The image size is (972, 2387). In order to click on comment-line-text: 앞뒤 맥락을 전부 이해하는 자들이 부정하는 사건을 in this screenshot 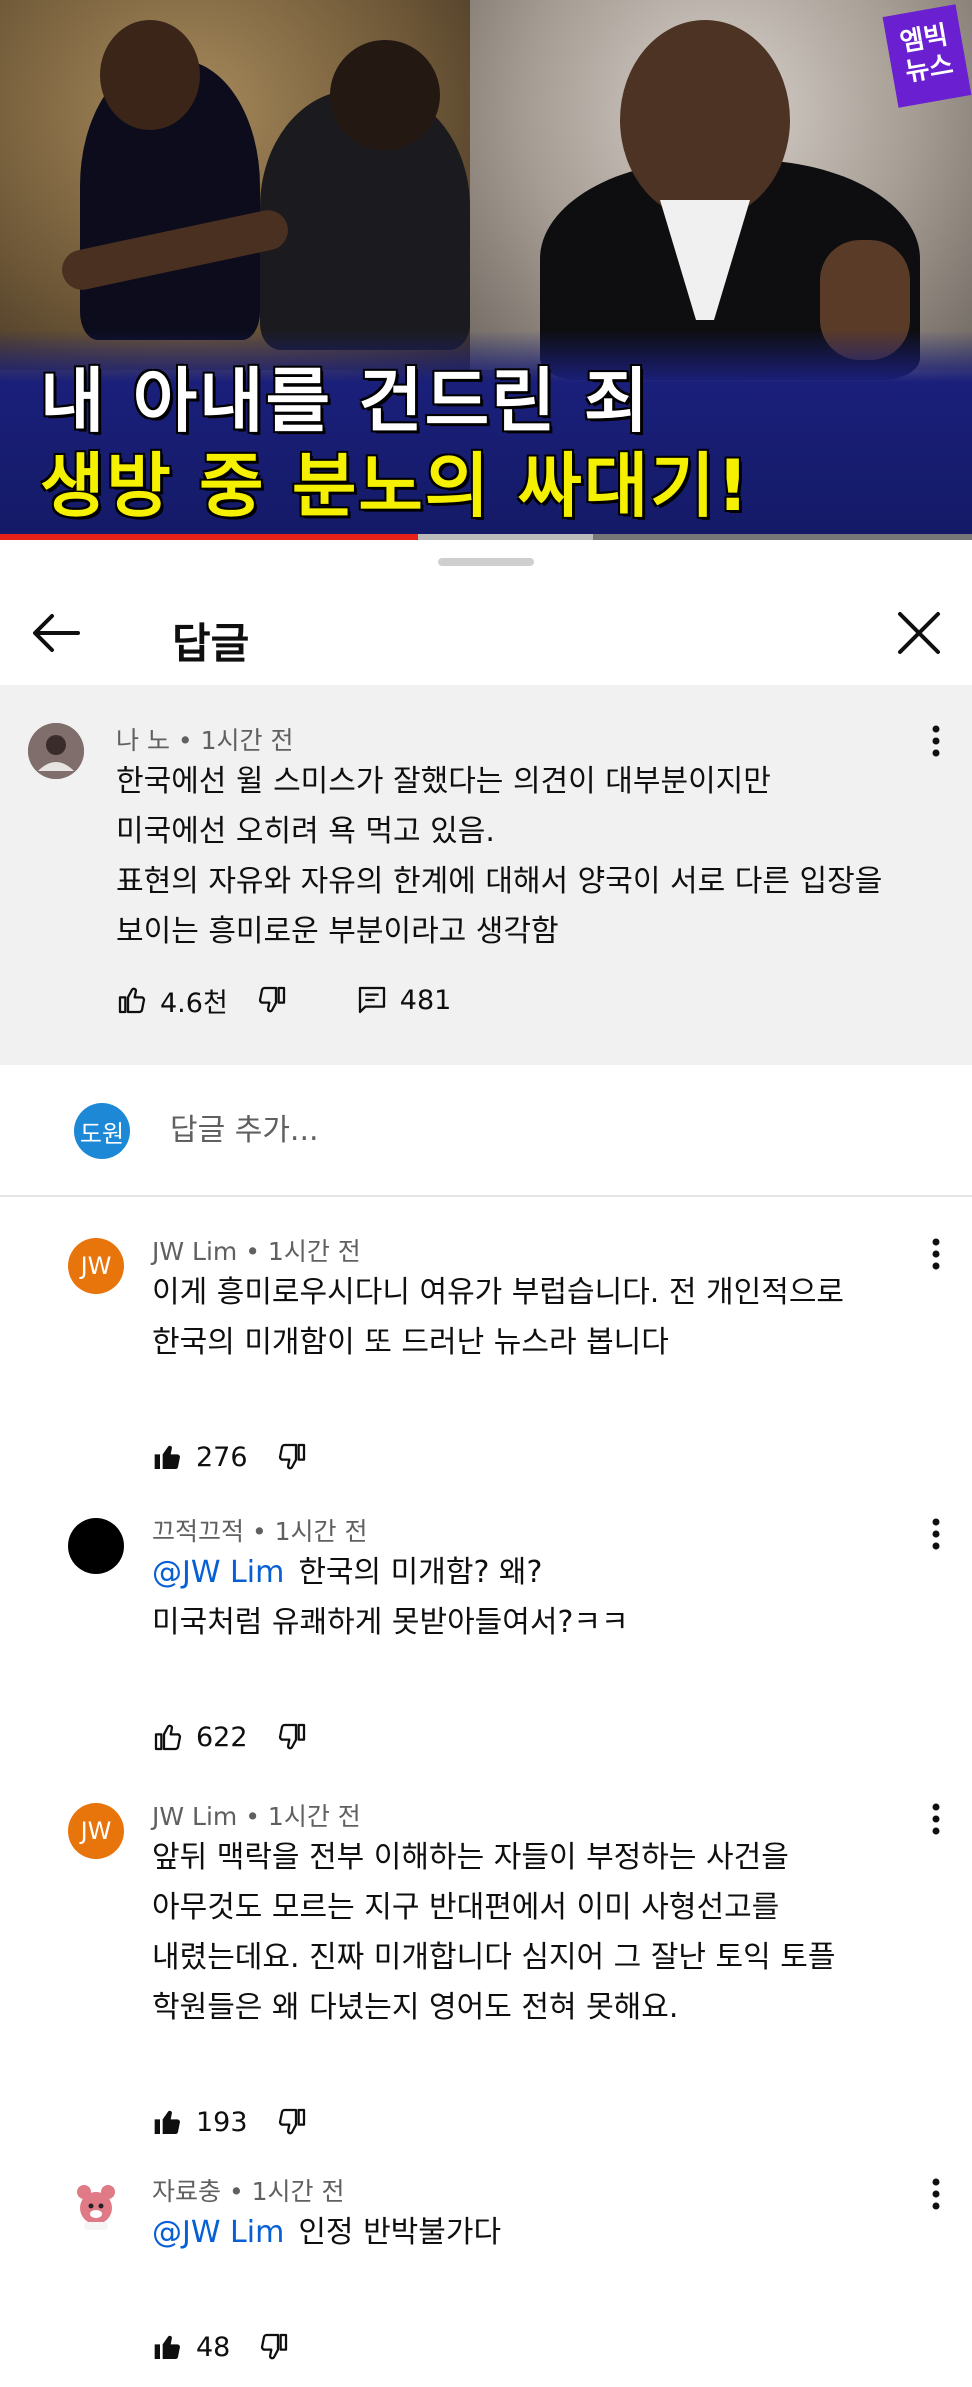, I will do `click(470, 1857)`.